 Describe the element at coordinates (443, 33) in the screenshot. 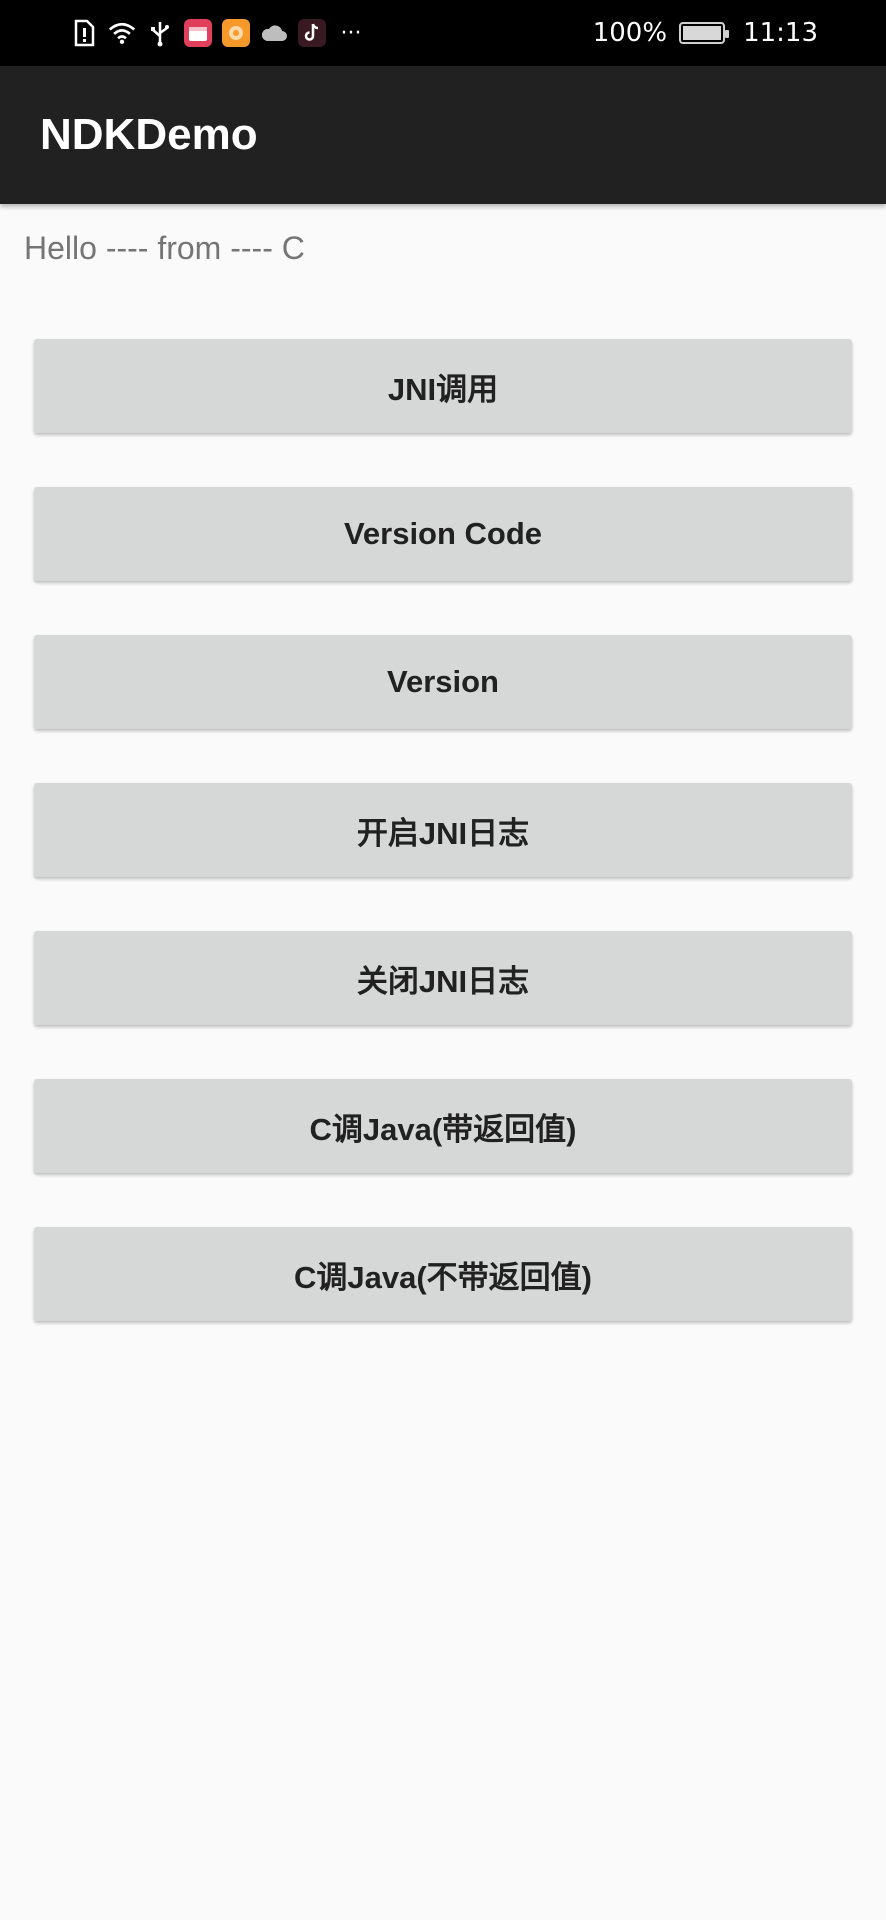

I see `status-bar: ··· 100% 11:13` at that location.